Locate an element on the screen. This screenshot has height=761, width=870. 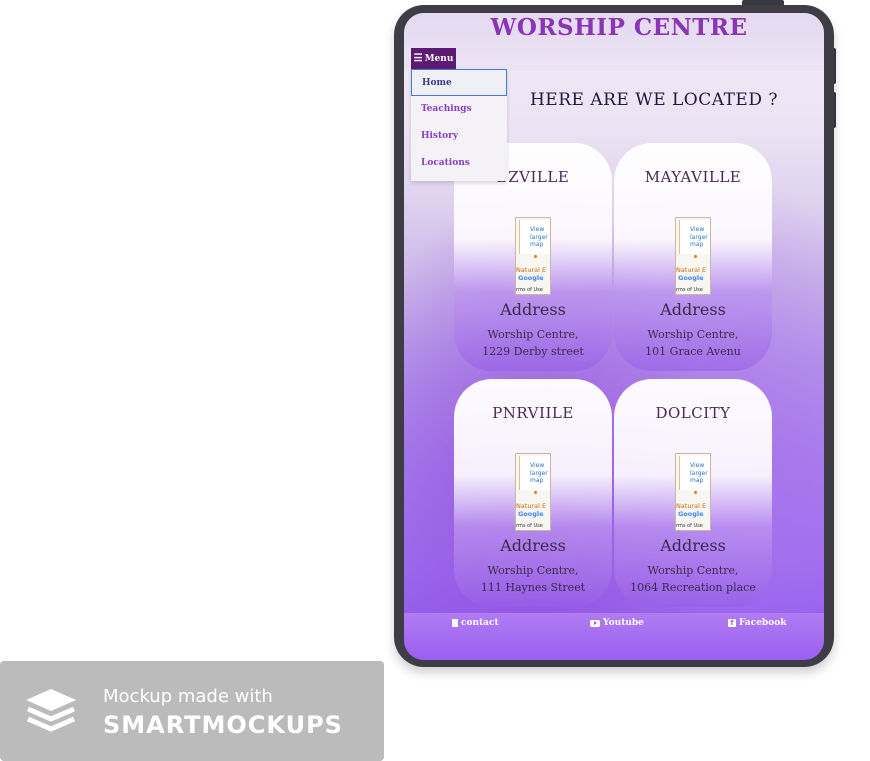
smartmockups-badge: Mockup made with SMARTMOCKUPS is located at coordinates (192, 711).